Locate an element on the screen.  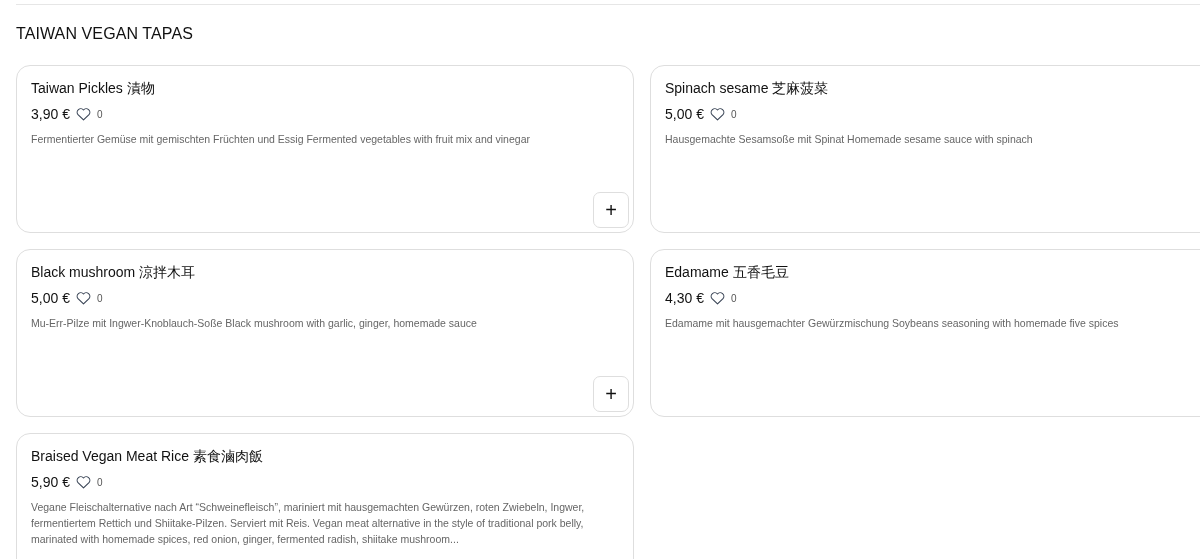
dish-name: Edamame 五香毛豆 is located at coordinates (727, 273).